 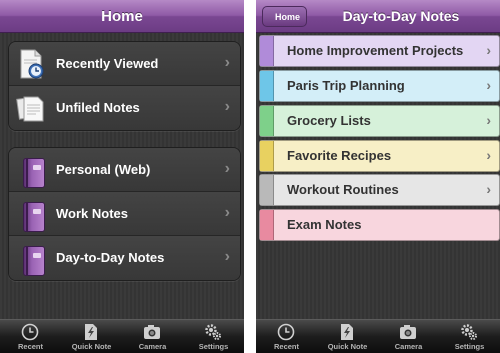 I want to click on navigation-bar: Home Day-to-Day Notes, so click(x=378, y=16).